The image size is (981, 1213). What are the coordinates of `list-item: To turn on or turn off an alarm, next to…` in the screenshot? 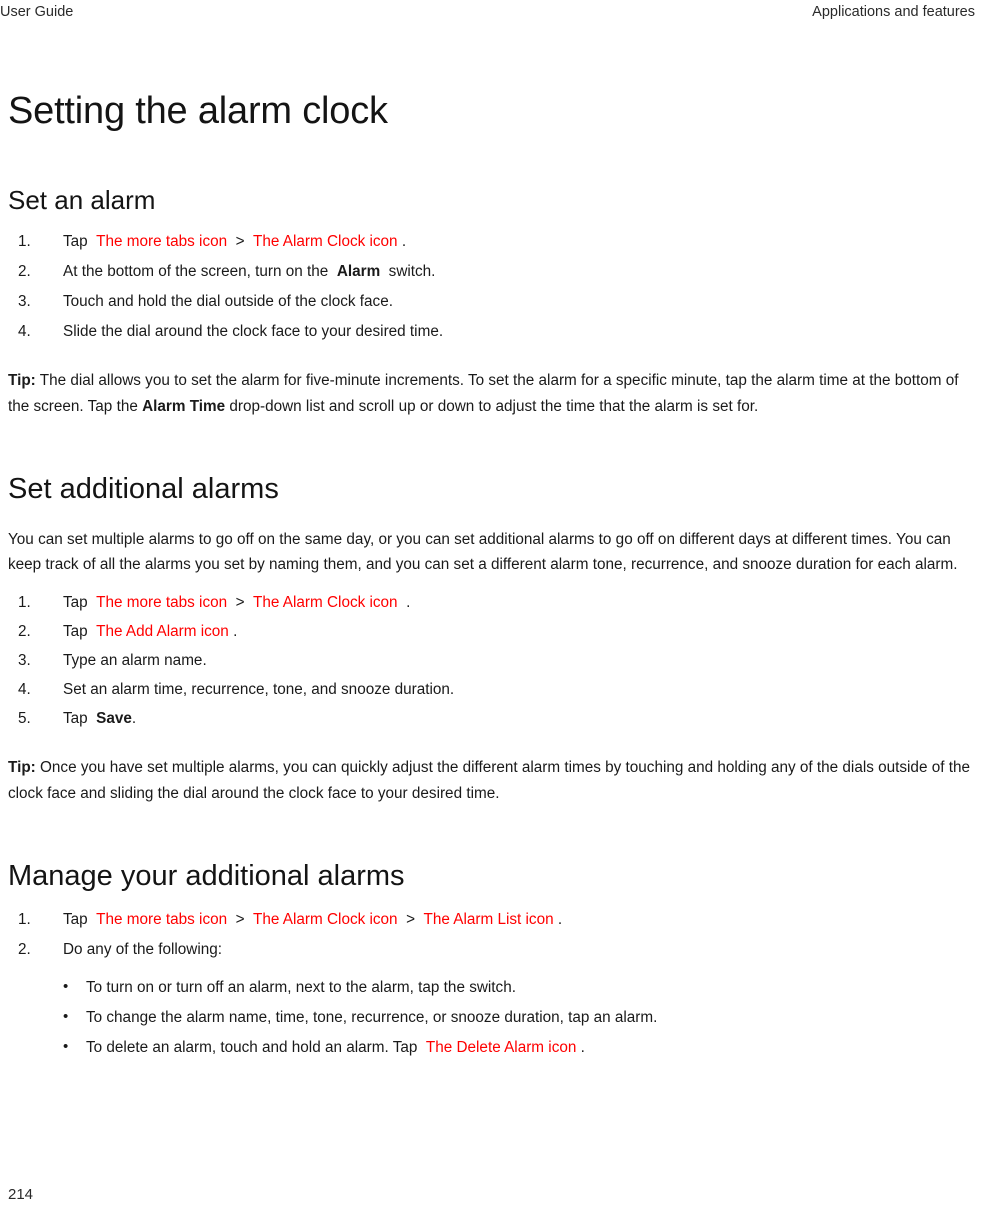 It's located at (492, 987).